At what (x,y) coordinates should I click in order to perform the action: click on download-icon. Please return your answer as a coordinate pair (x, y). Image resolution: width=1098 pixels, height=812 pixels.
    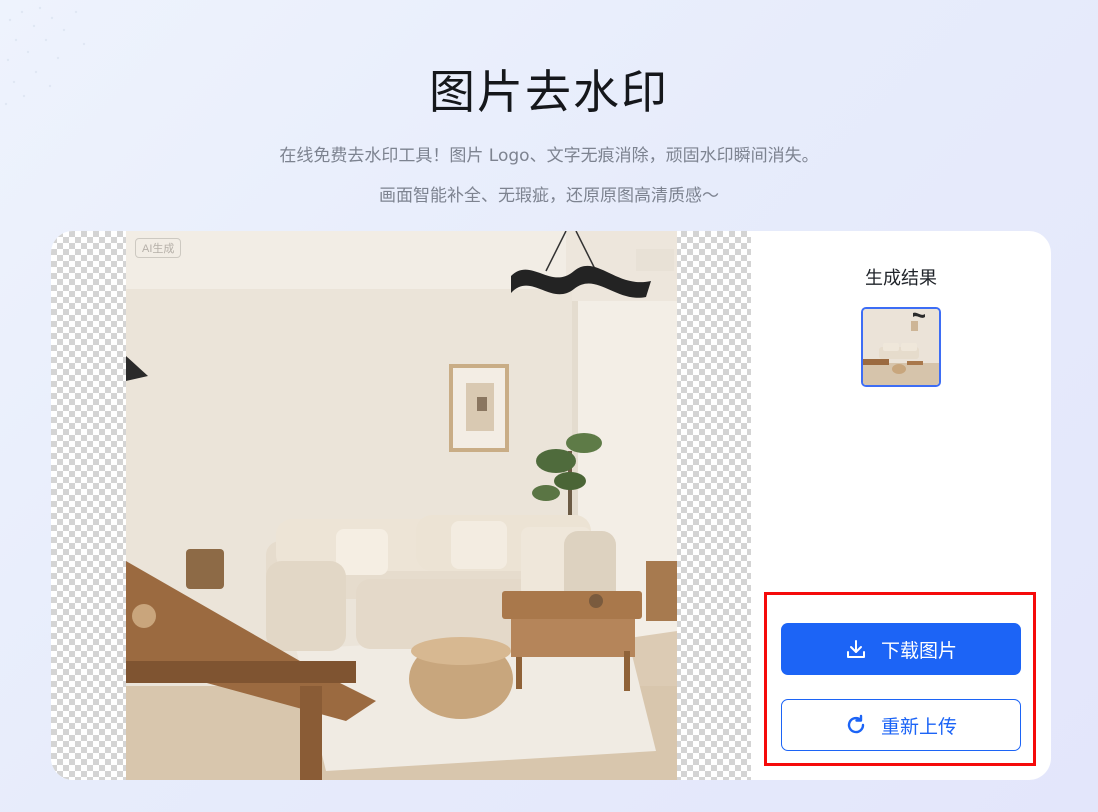
    Looking at the image, I should click on (856, 649).